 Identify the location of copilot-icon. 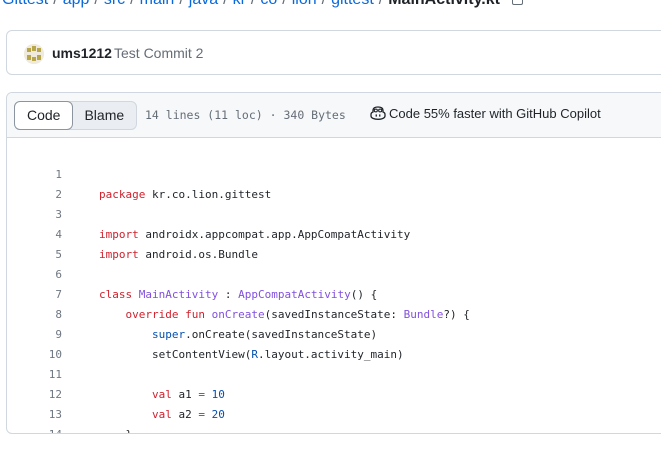
(378, 113).